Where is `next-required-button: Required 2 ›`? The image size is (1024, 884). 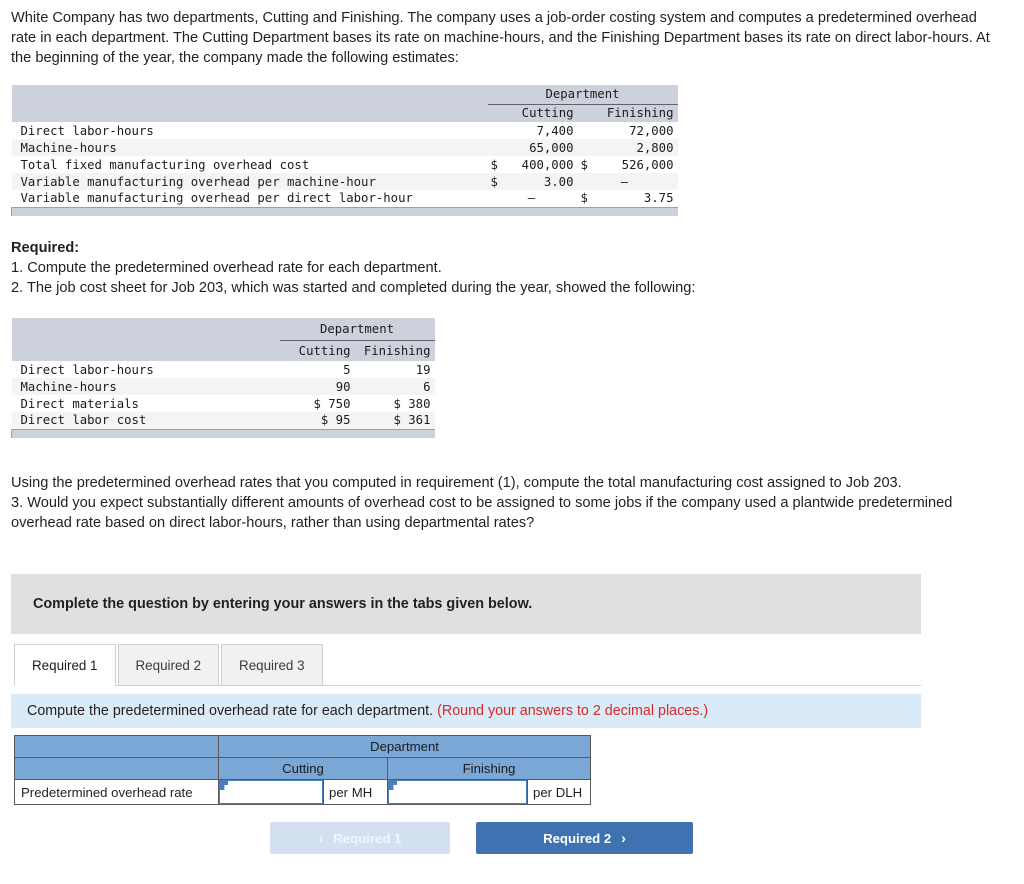 next-required-button: Required 2 › is located at coordinates (584, 838).